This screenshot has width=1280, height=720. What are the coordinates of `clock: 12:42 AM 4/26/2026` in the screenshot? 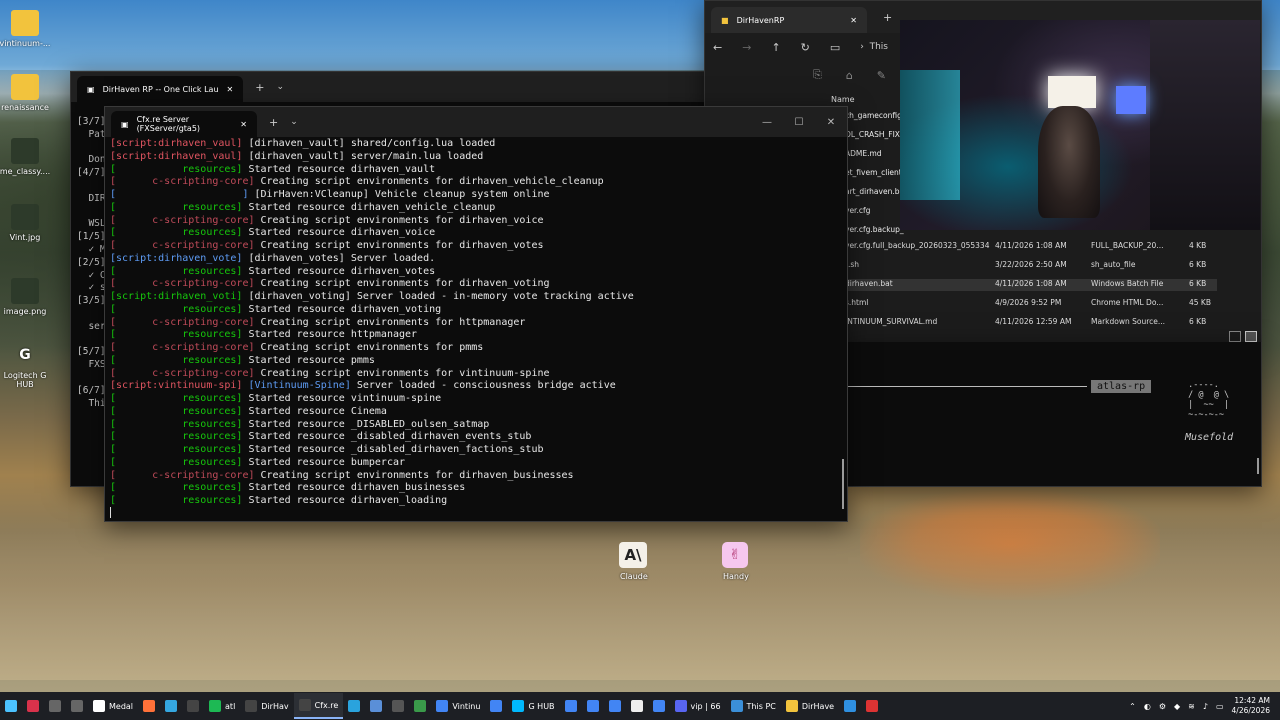 It's located at (1251, 706).